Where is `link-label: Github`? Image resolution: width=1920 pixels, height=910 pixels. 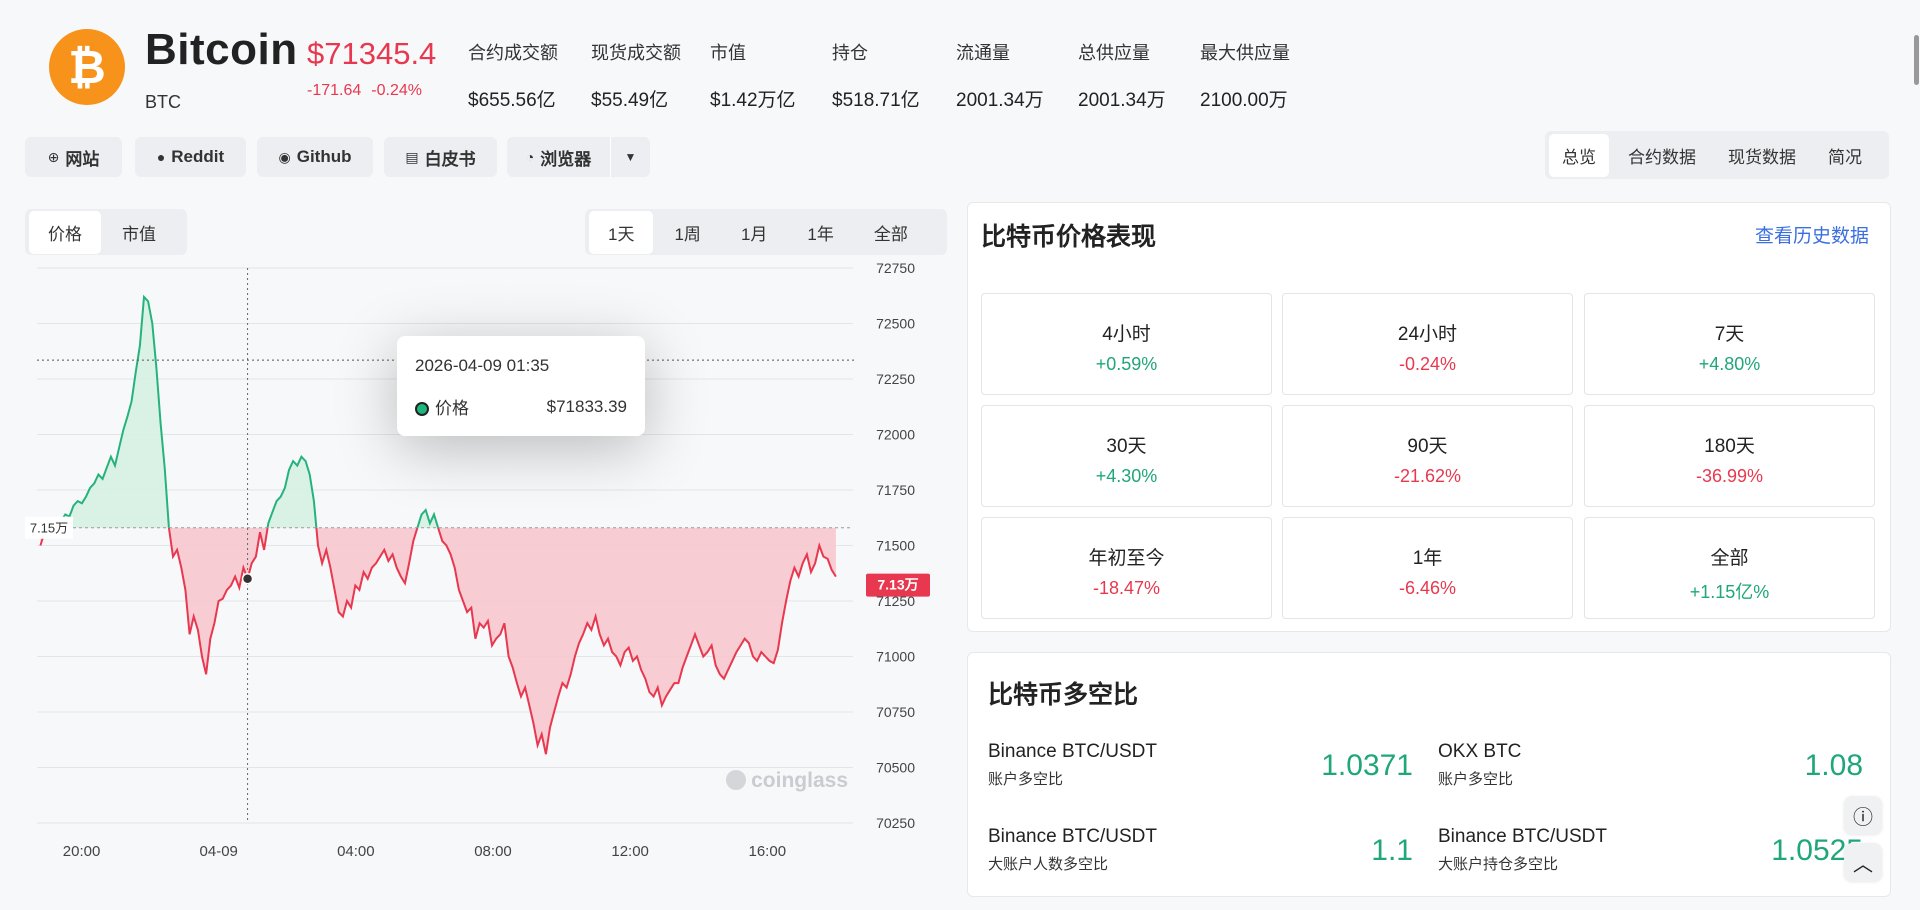 link-label: Github is located at coordinates (324, 156).